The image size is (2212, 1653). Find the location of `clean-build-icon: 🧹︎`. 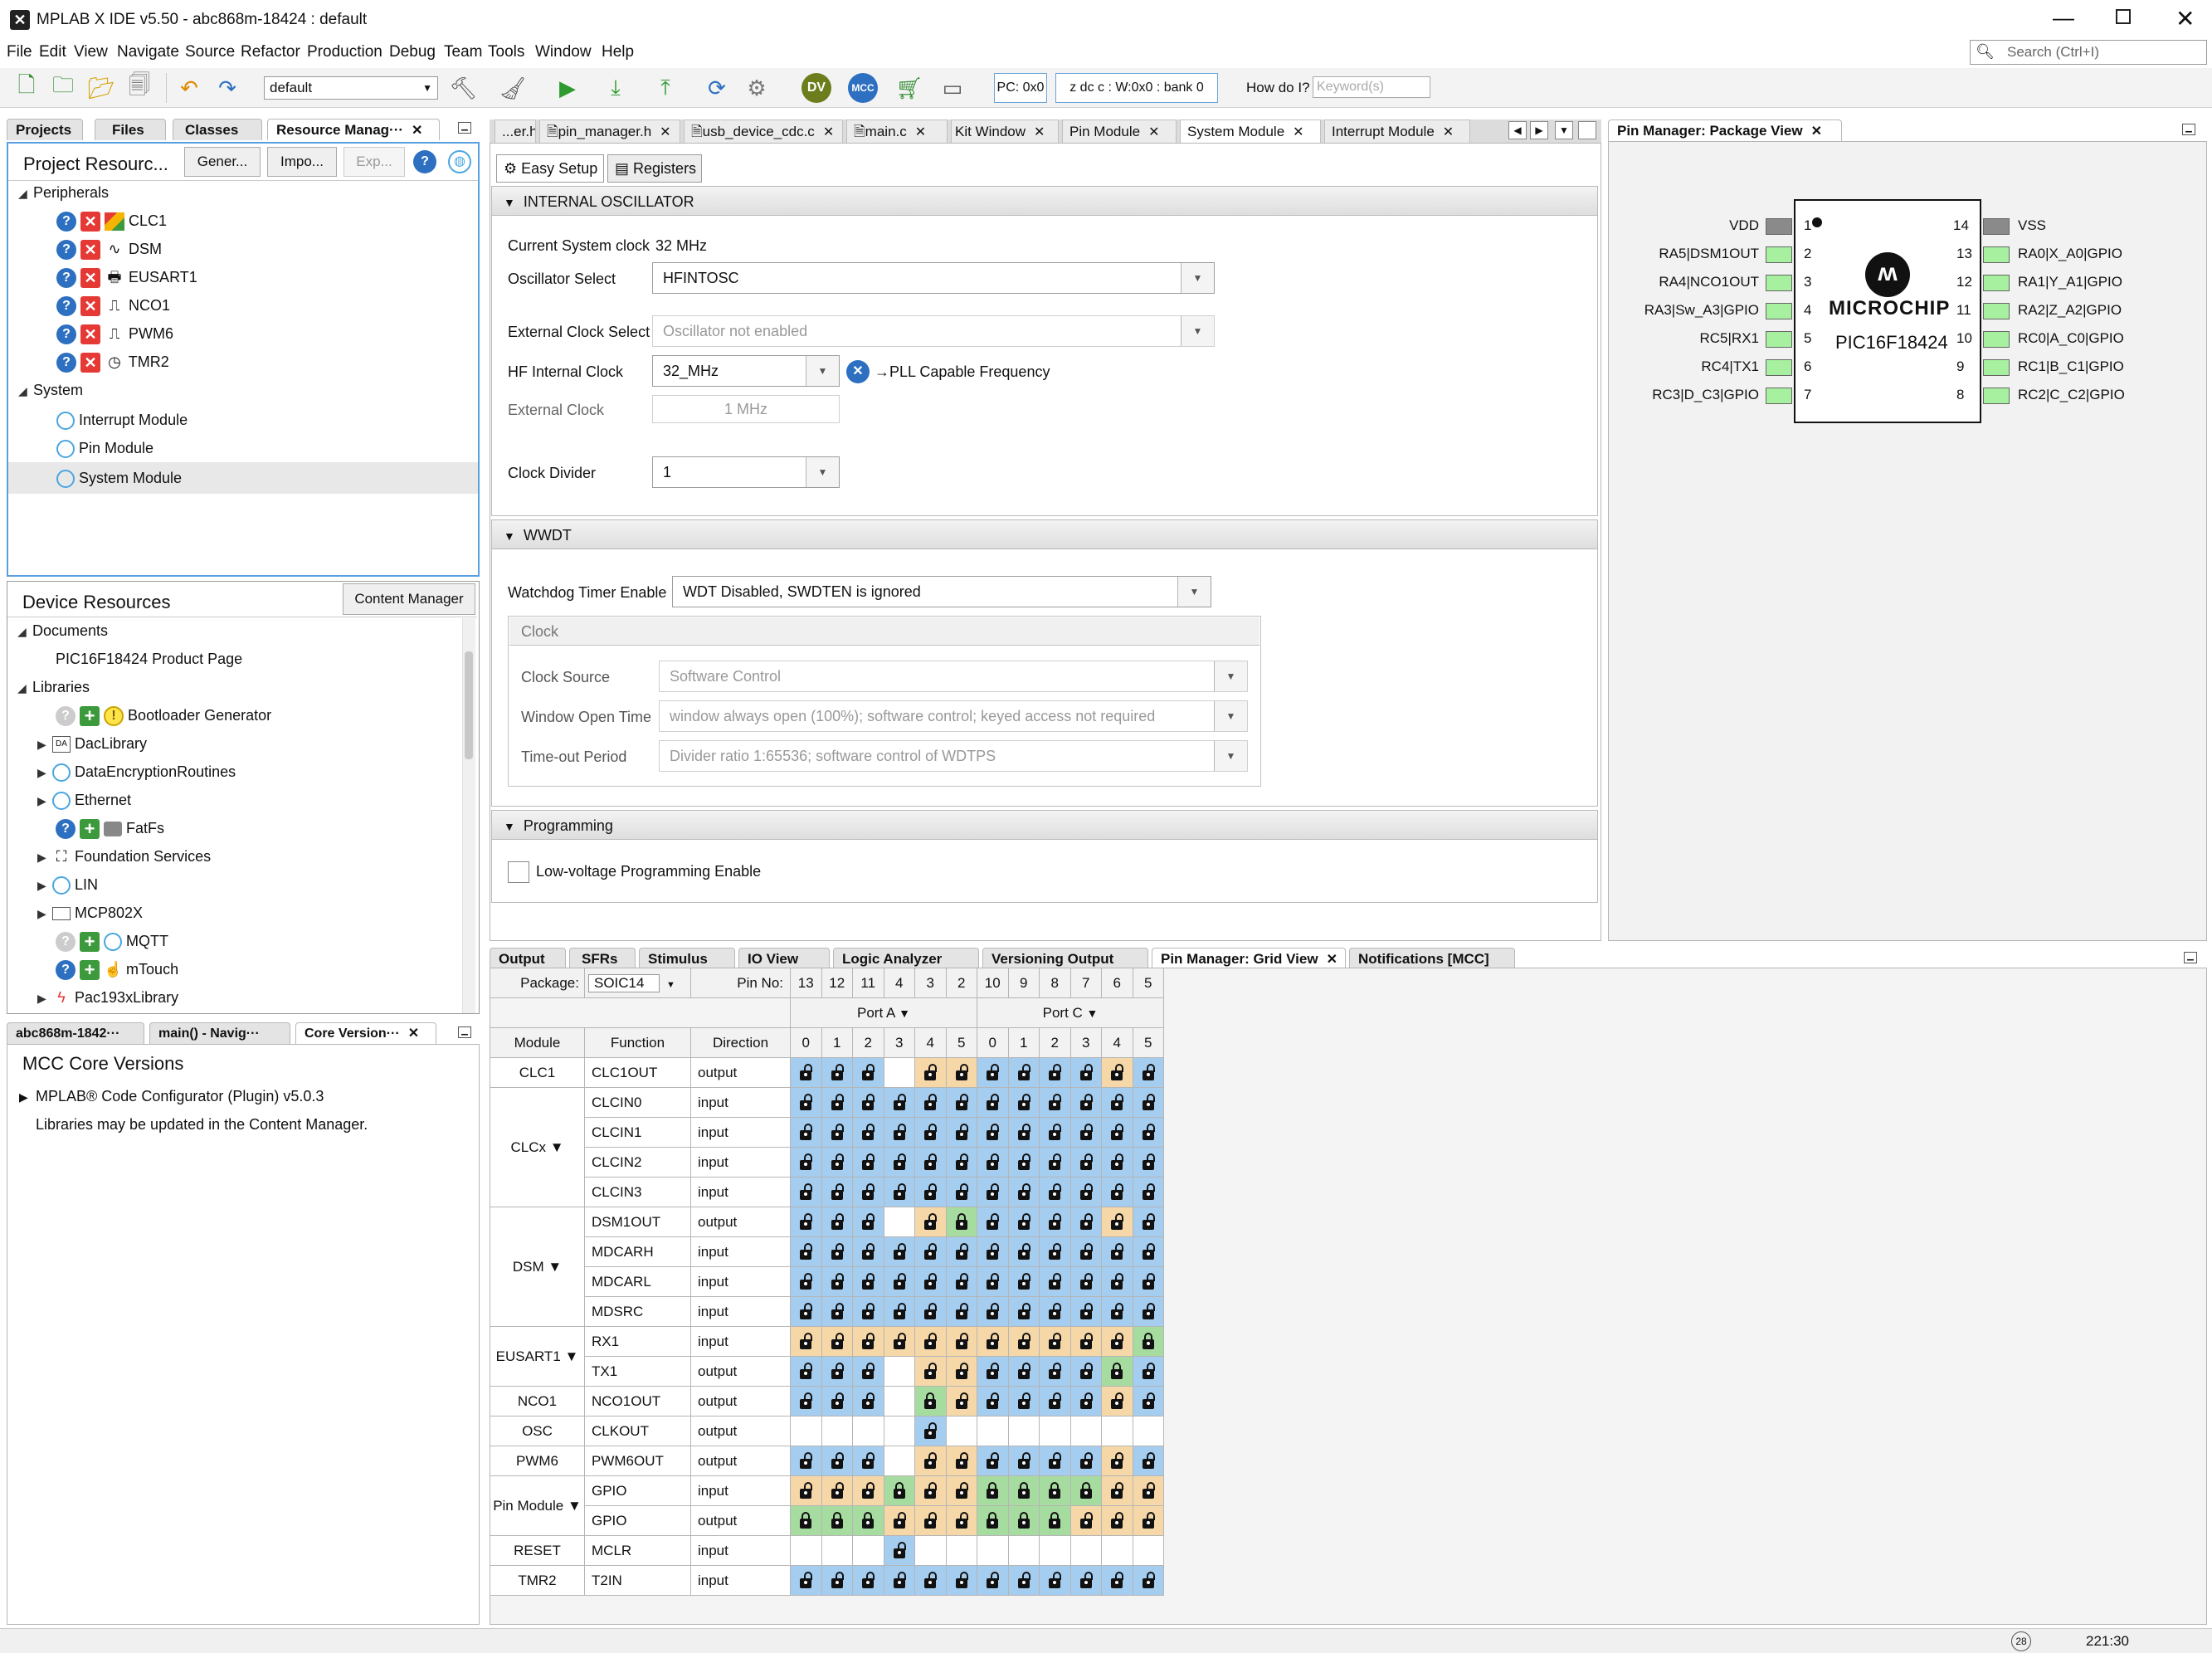

clean-build-icon: 🧹︎ is located at coordinates (513, 88).